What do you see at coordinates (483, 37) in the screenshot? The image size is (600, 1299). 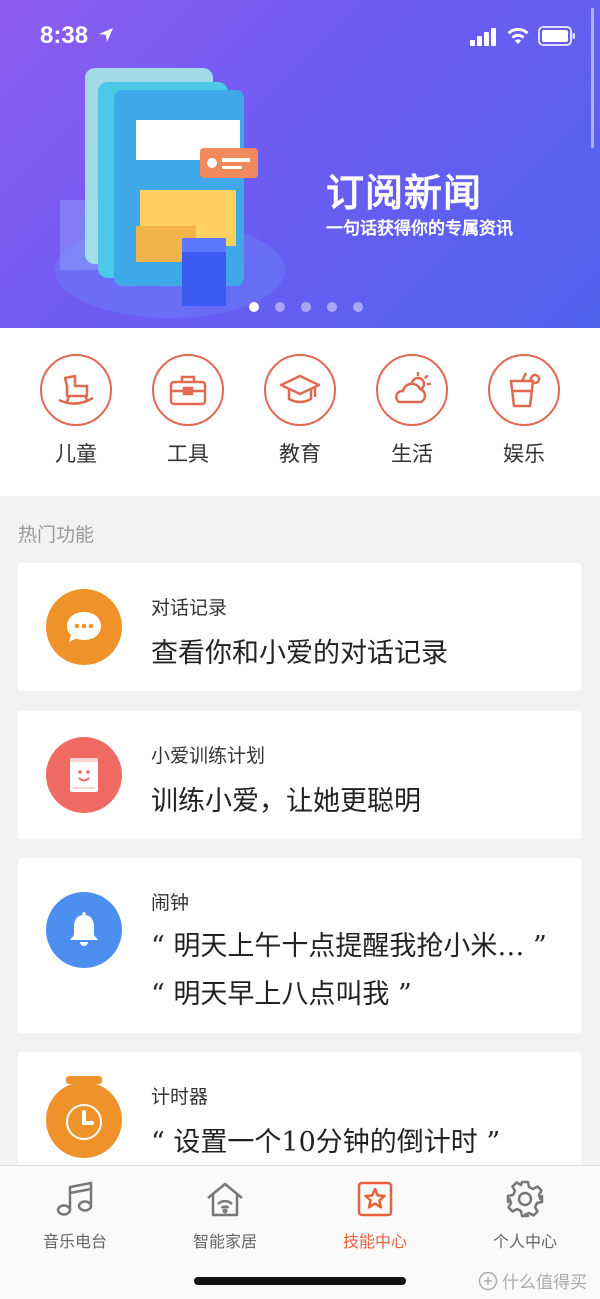 I see `cellular-signal-icon` at bounding box center [483, 37].